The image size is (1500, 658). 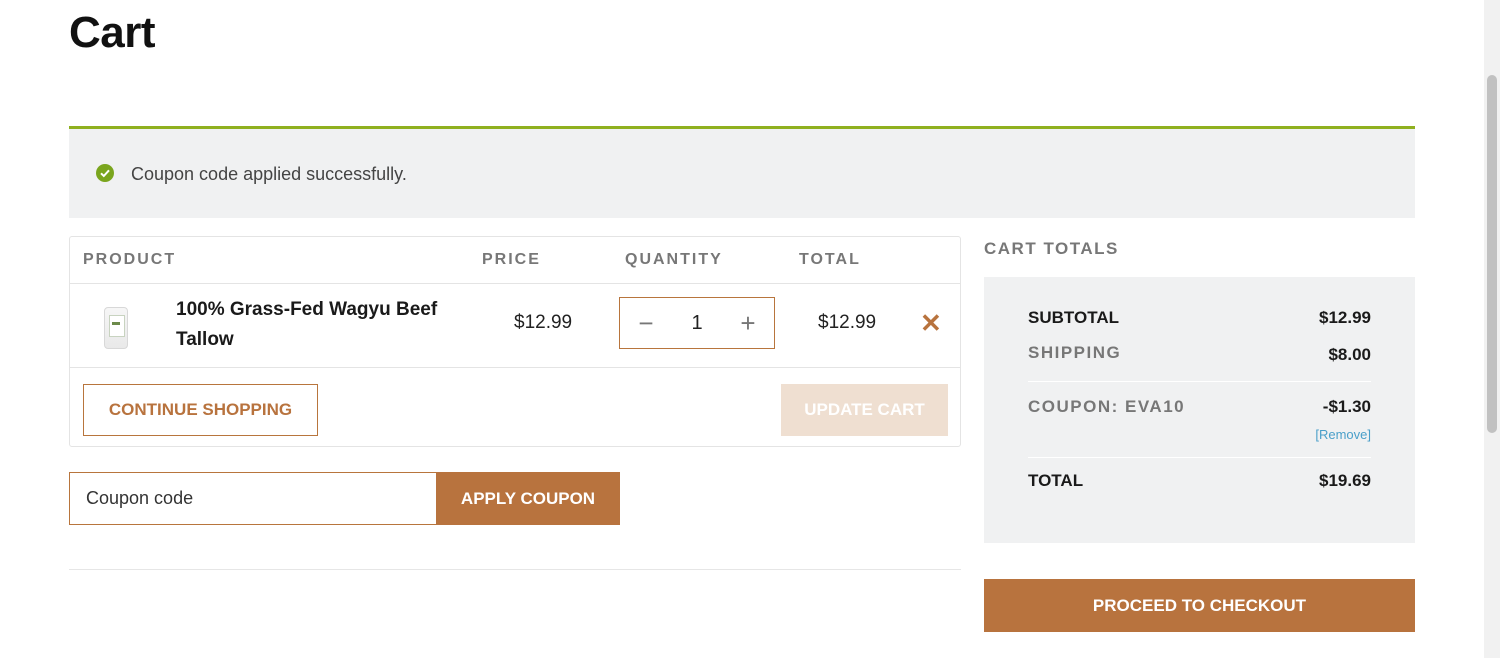 I want to click on remove-coupon-link: [Remove], so click(x=1343, y=434).